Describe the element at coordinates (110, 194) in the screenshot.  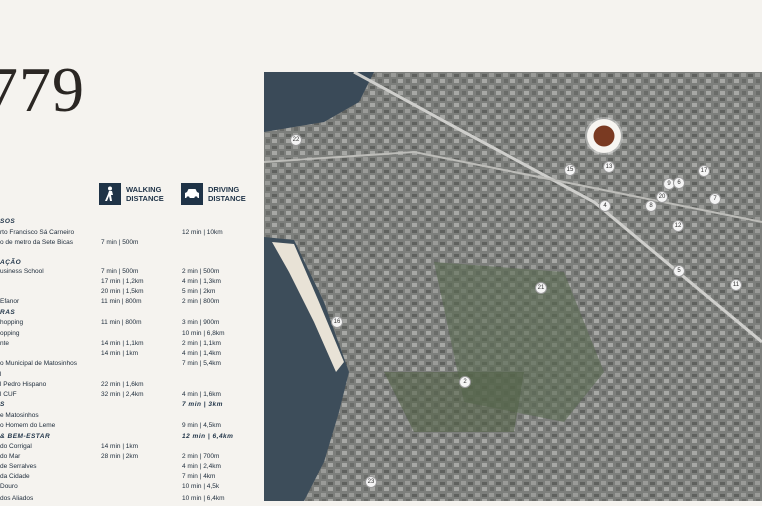
I see `walking-person-icon` at that location.